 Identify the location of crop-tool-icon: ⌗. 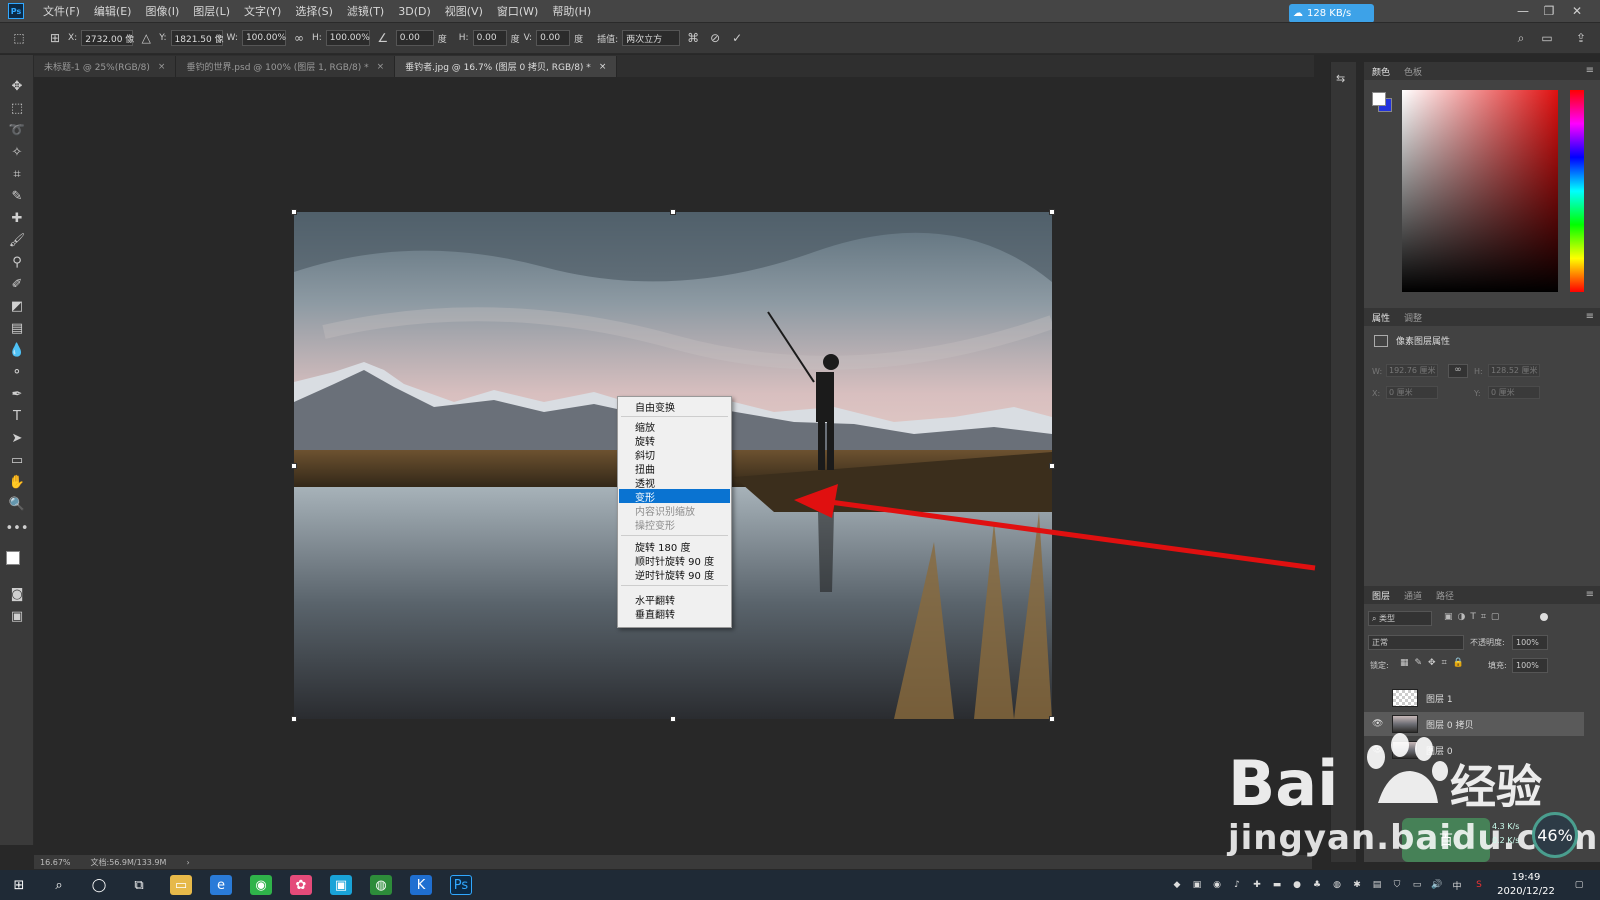
(17, 174).